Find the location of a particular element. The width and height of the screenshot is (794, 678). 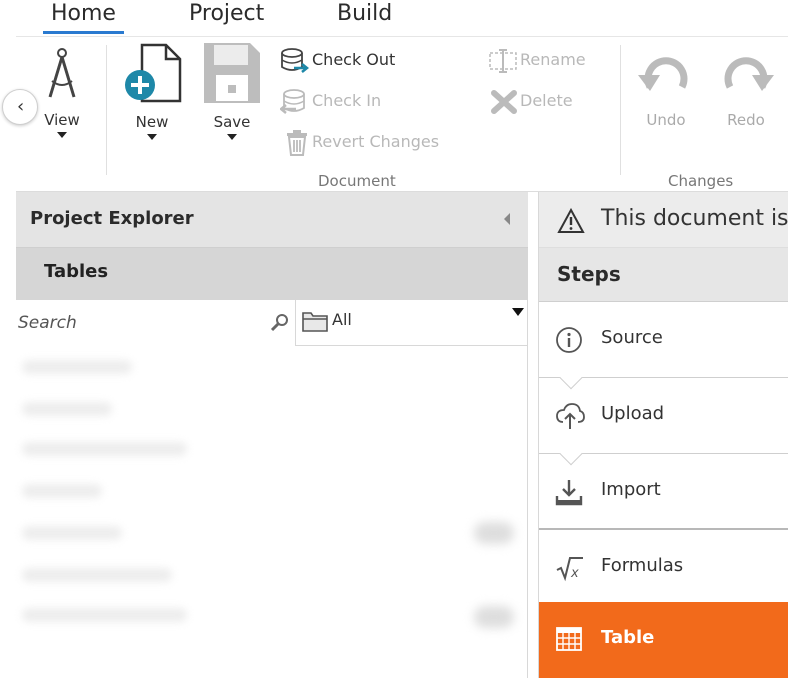

revert-changes-label: Revert Changes is located at coordinates (376, 141).